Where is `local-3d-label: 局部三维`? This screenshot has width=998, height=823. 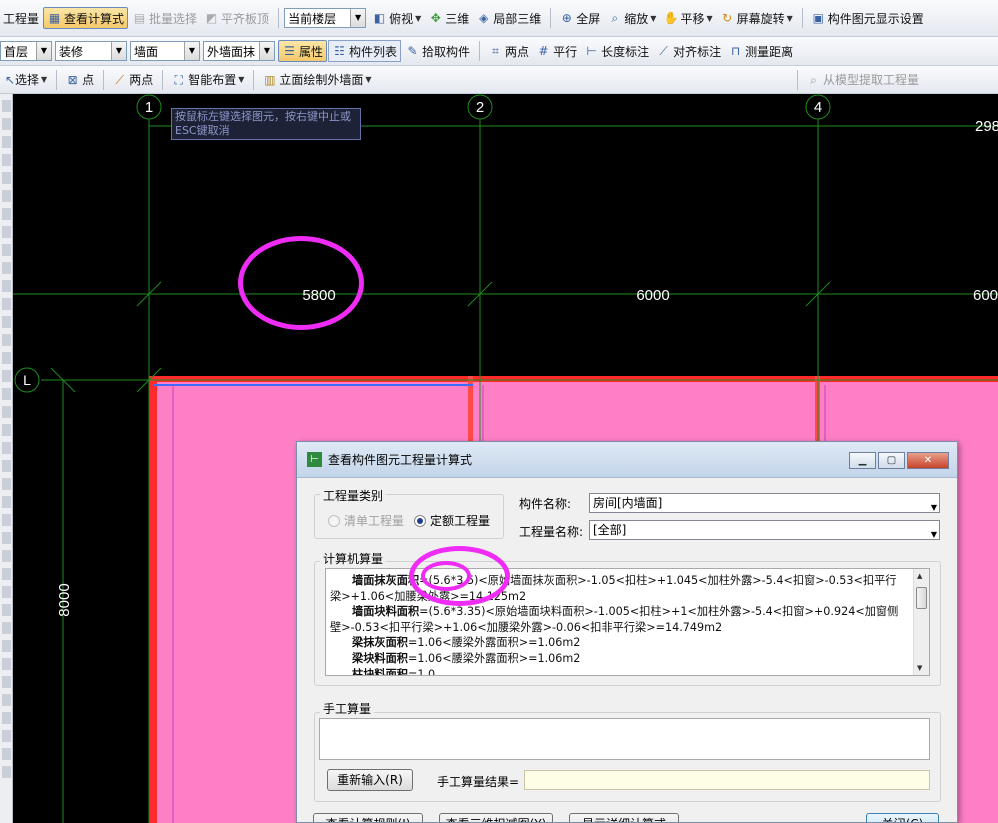 local-3d-label: 局部三维 is located at coordinates (517, 18).